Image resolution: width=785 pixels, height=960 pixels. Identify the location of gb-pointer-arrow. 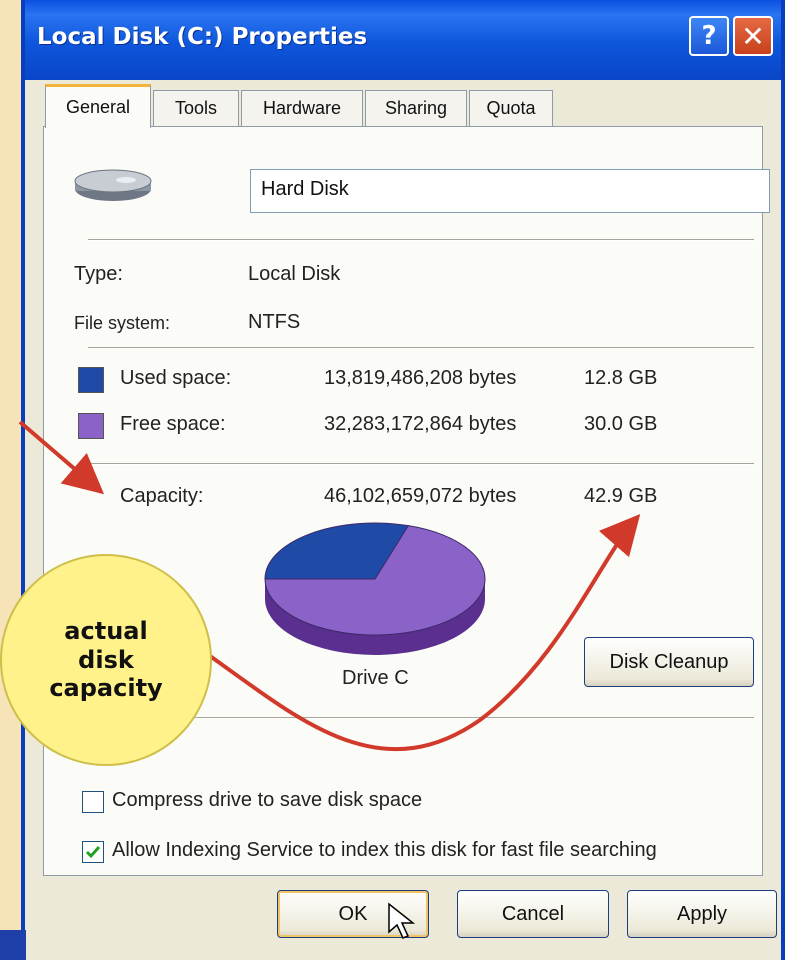
(424, 632).